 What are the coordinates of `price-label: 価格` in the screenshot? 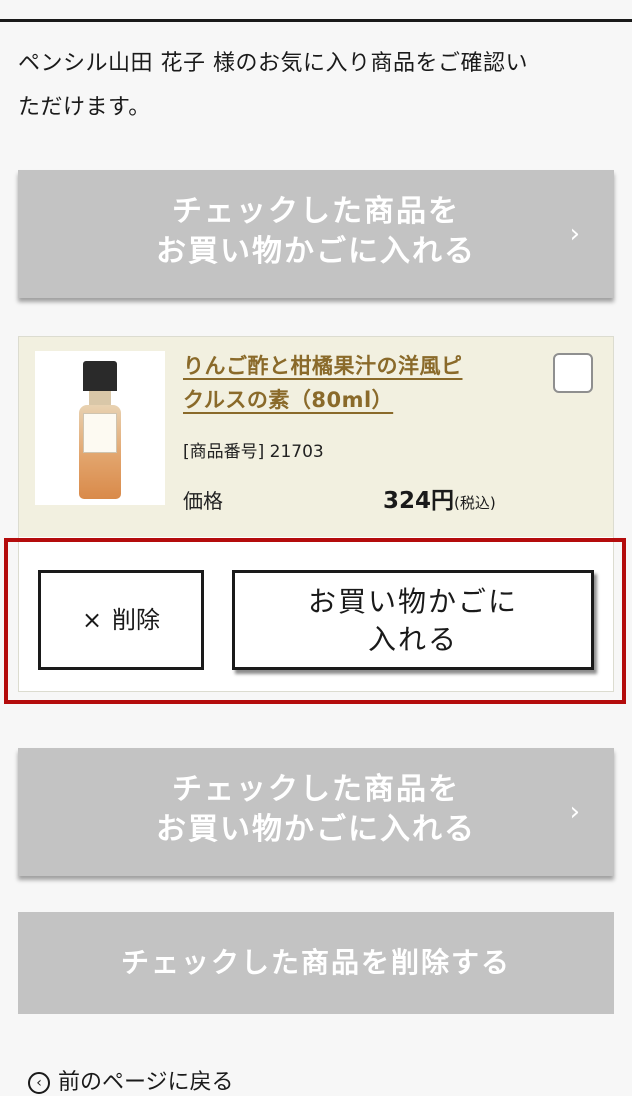 It's located at (203, 501).